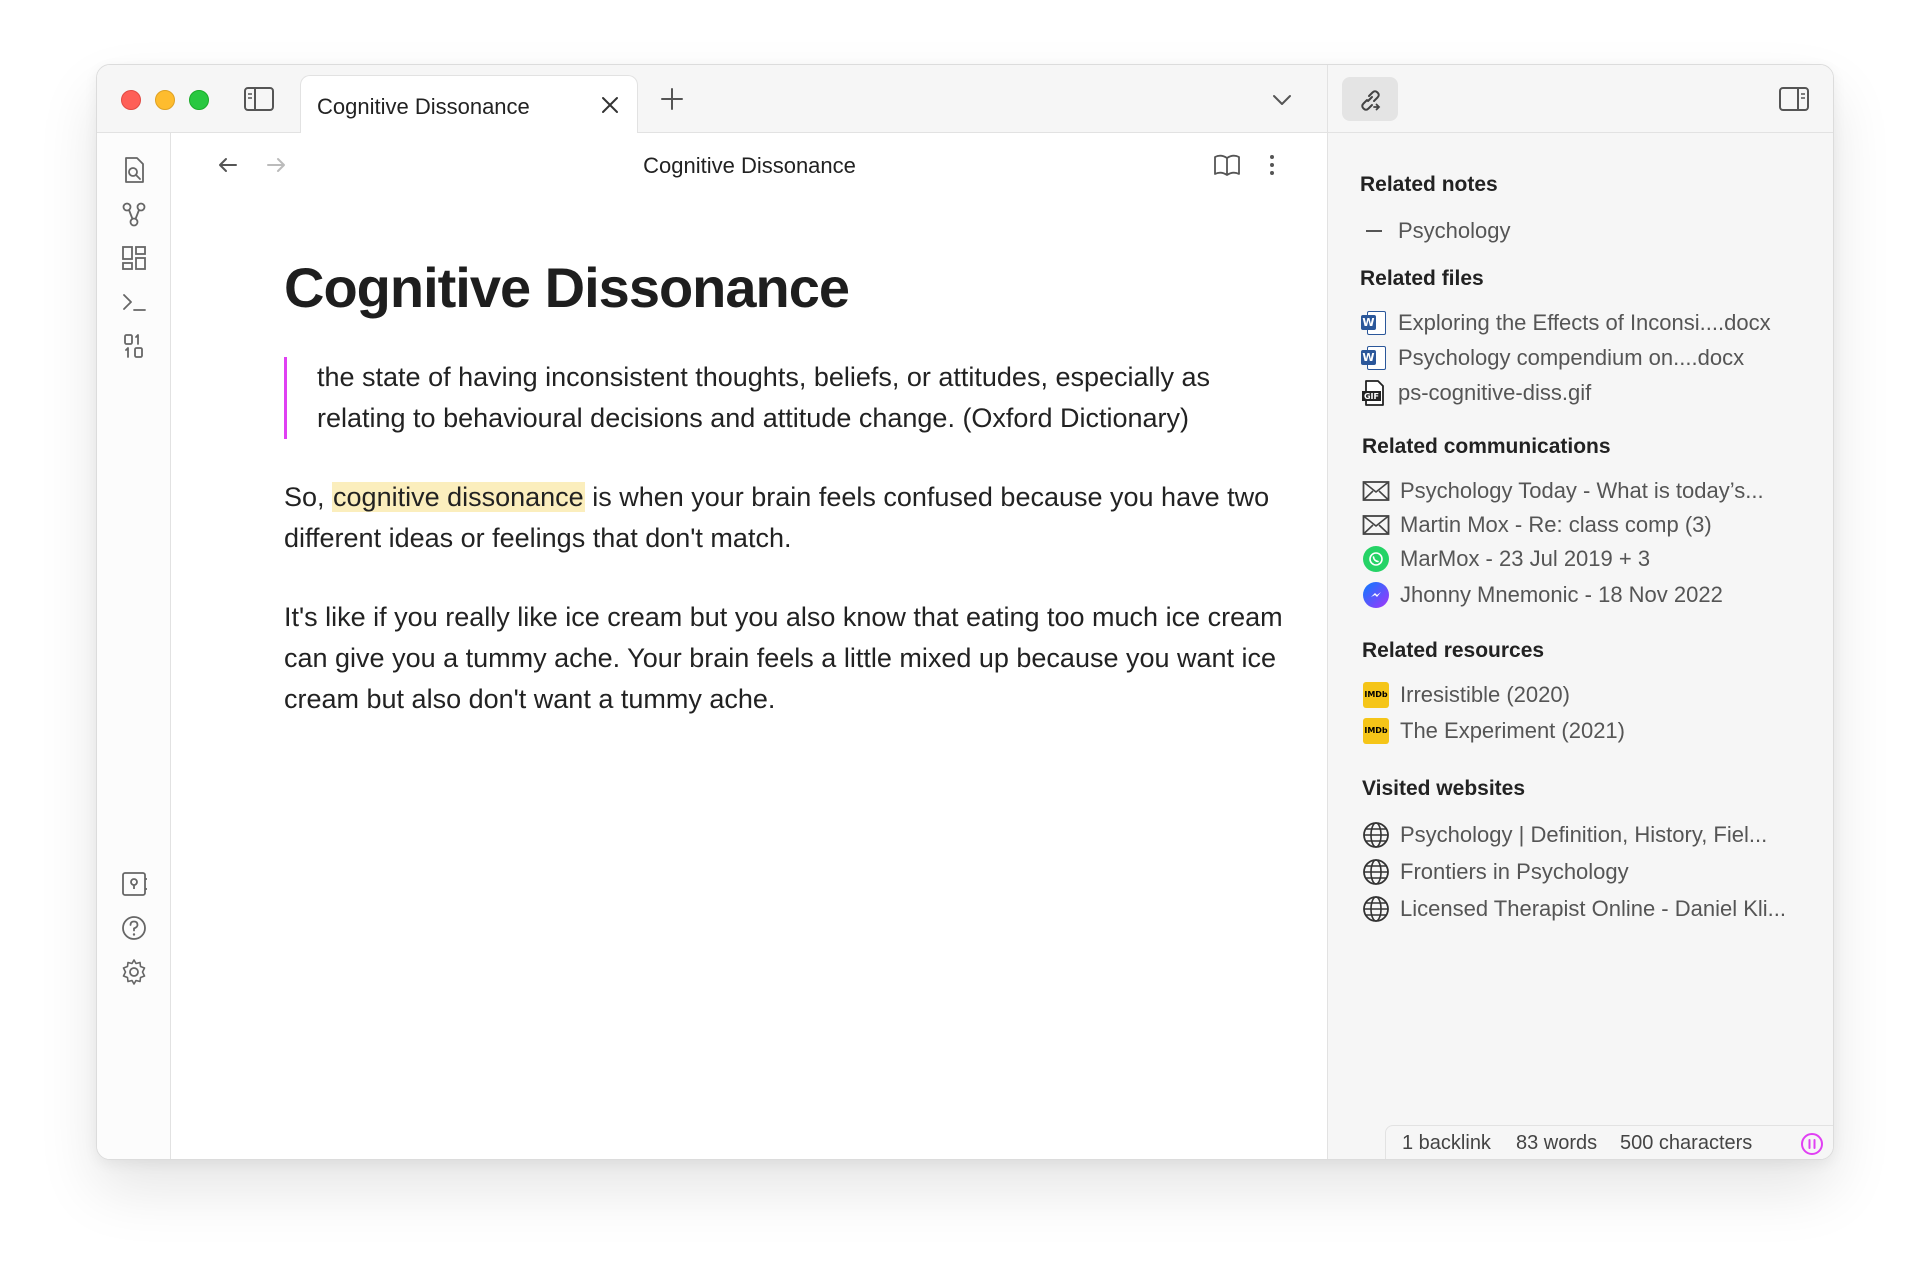  What do you see at coordinates (276, 165) in the screenshot?
I see `arrow-right-icon` at bounding box center [276, 165].